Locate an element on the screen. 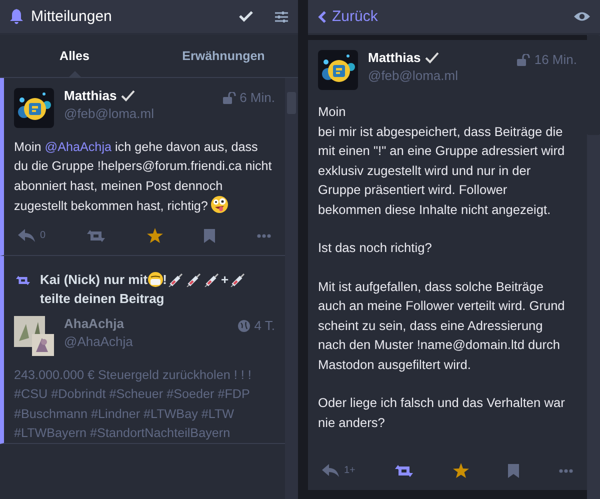 The width and height of the screenshot is (600, 499). mask-face-emoji is located at coordinates (155, 280).